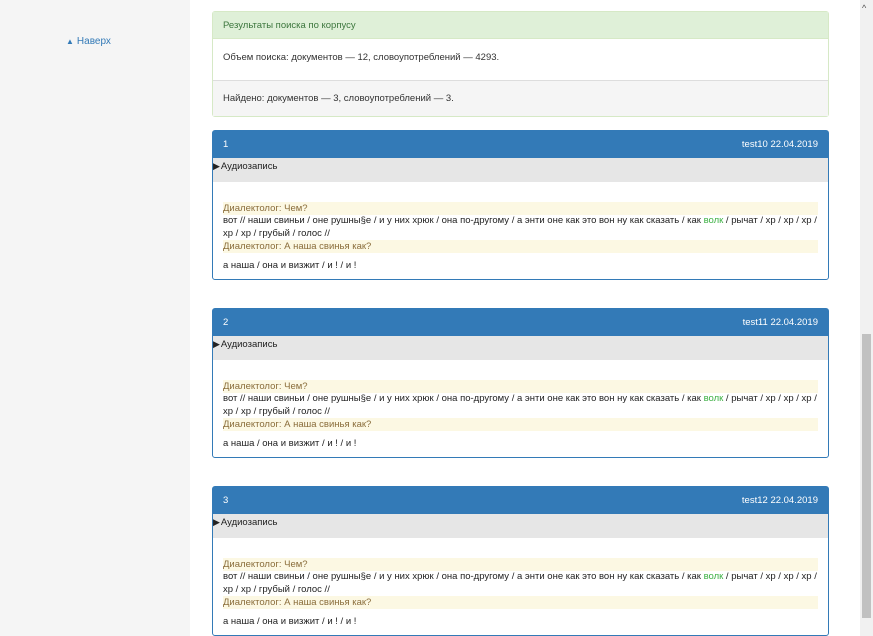  Describe the element at coordinates (779, 500) in the screenshot. I see `result-meta: test12 22.04.2019` at that location.